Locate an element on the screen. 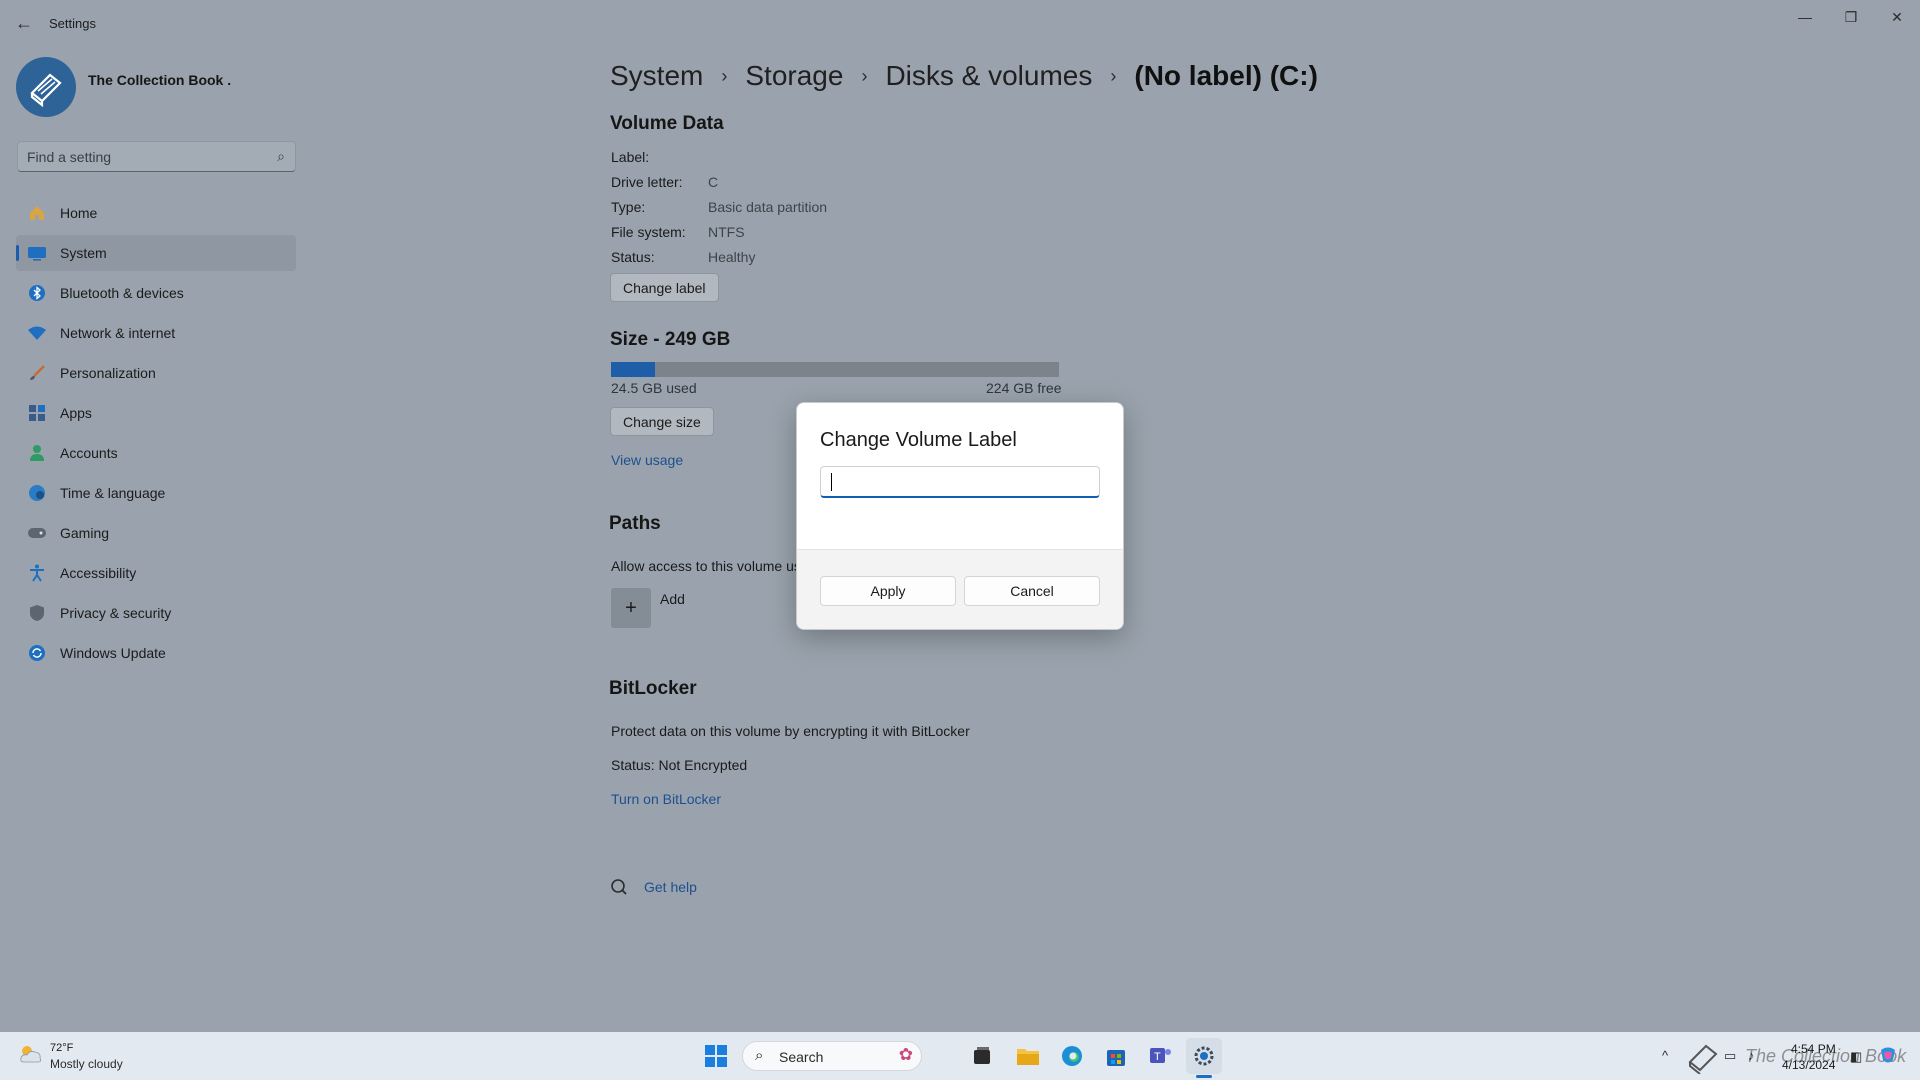  search-box: ⌕ is located at coordinates (156, 156).